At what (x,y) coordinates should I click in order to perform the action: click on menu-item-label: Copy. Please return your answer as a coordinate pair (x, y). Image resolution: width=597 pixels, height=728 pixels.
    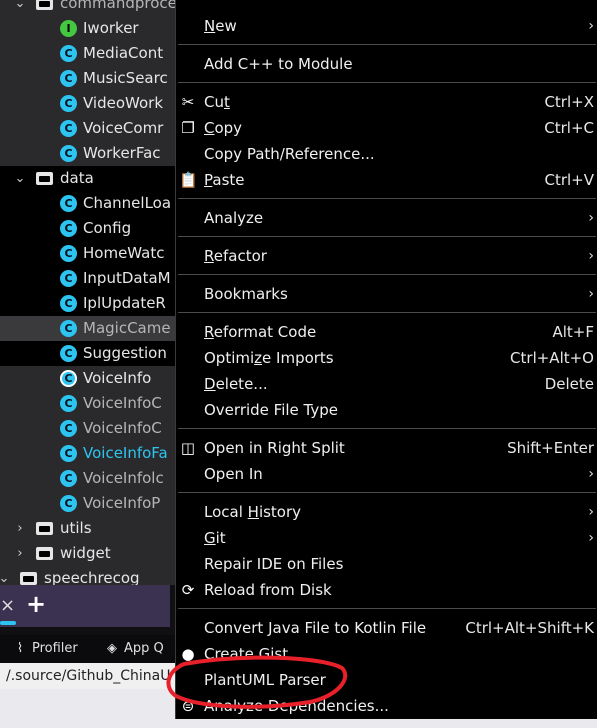
    Looking at the image, I should click on (223, 128).